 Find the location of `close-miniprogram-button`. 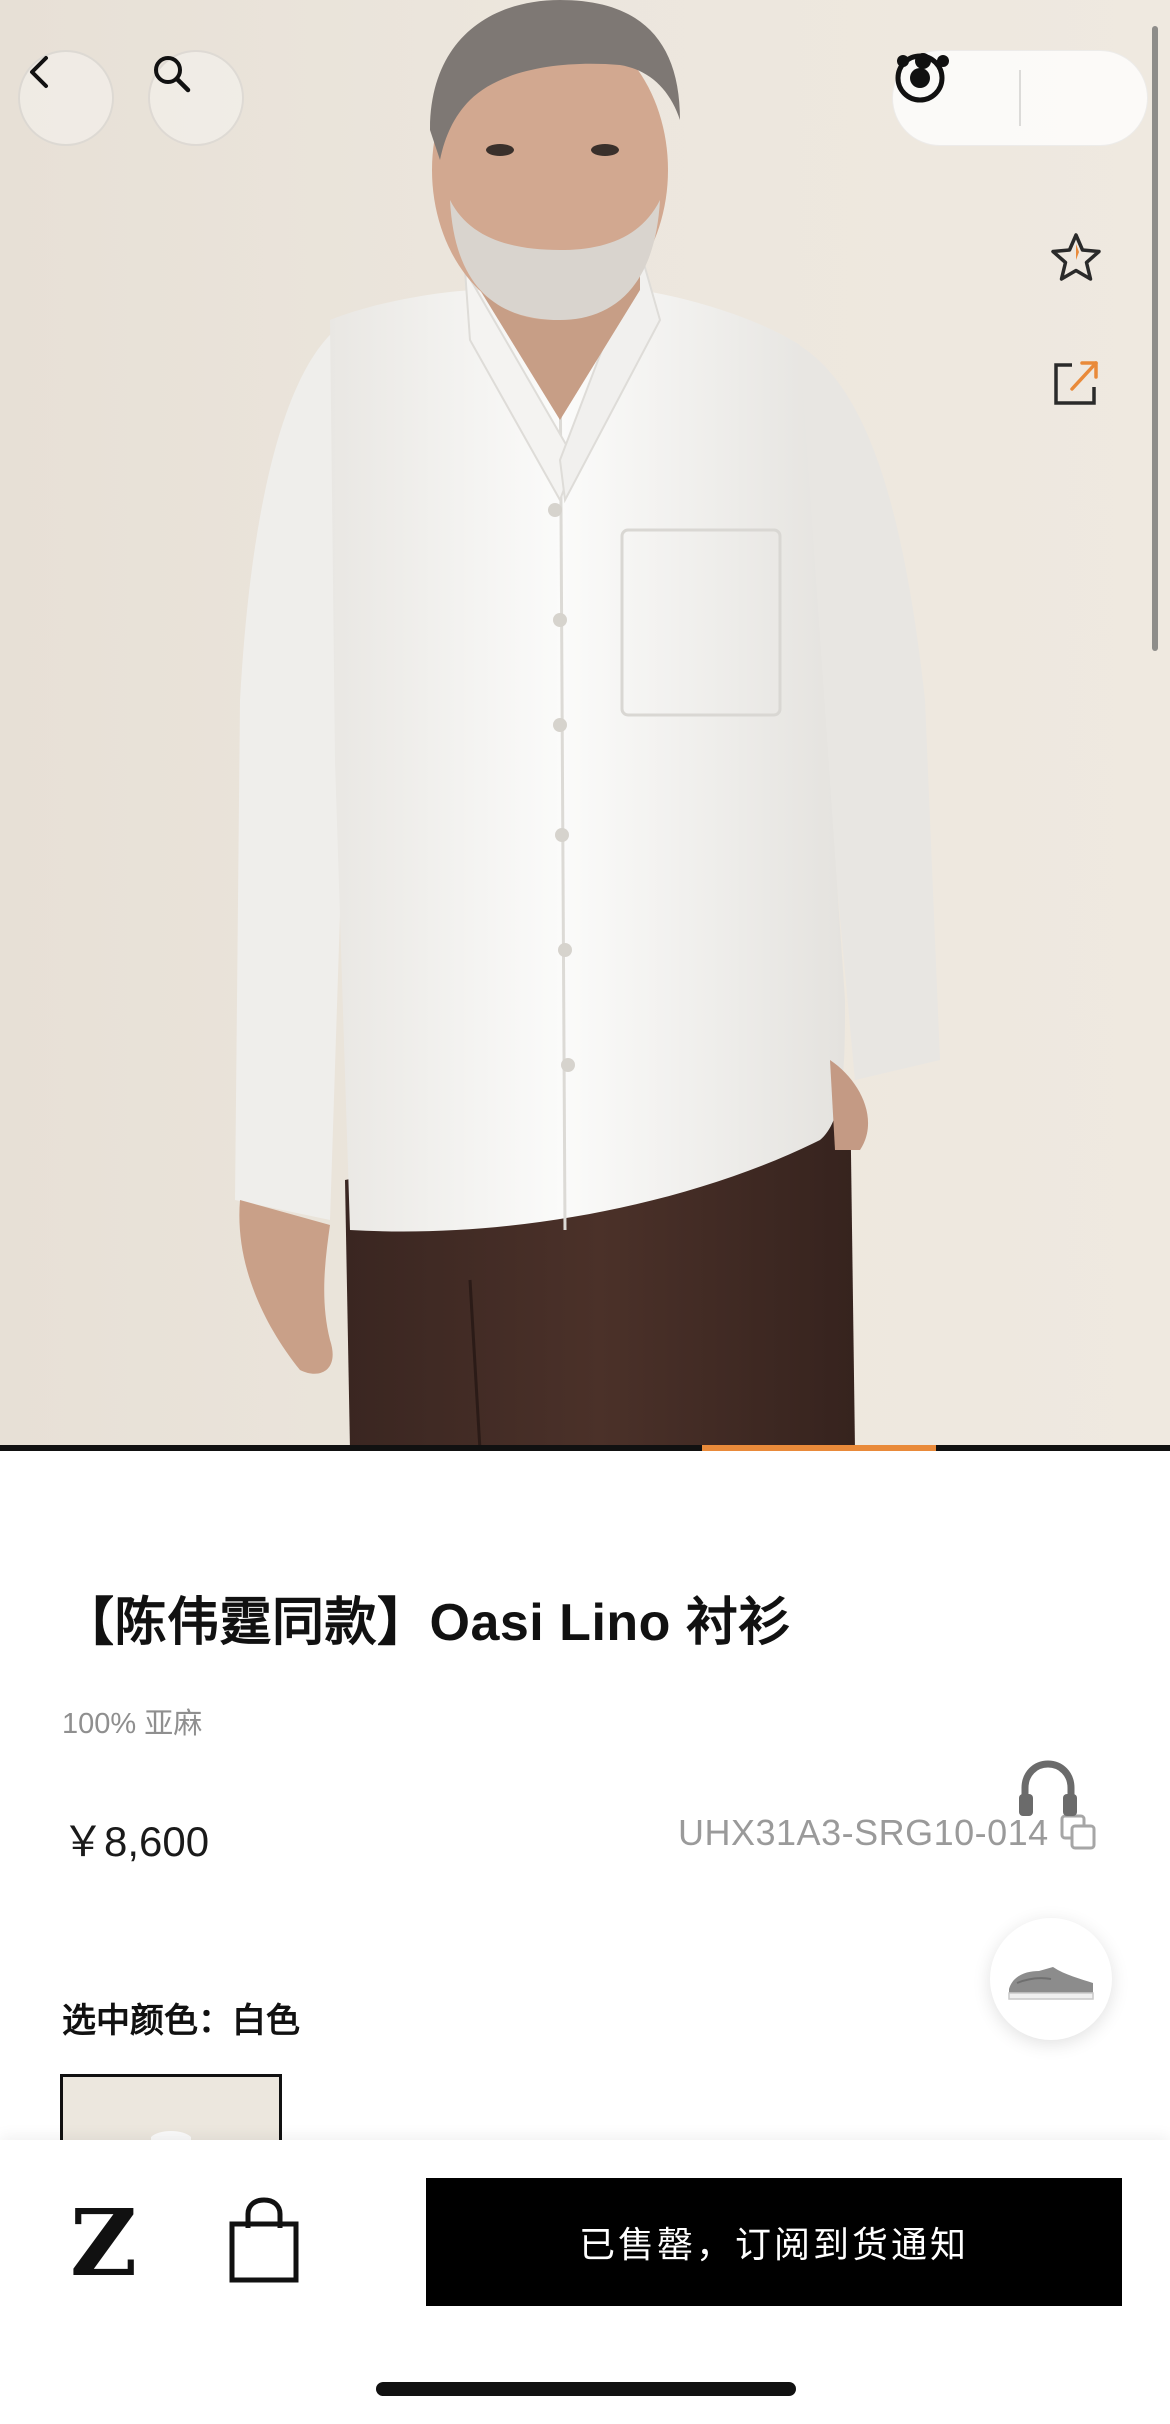

close-miniprogram-button is located at coordinates (1021, 98).